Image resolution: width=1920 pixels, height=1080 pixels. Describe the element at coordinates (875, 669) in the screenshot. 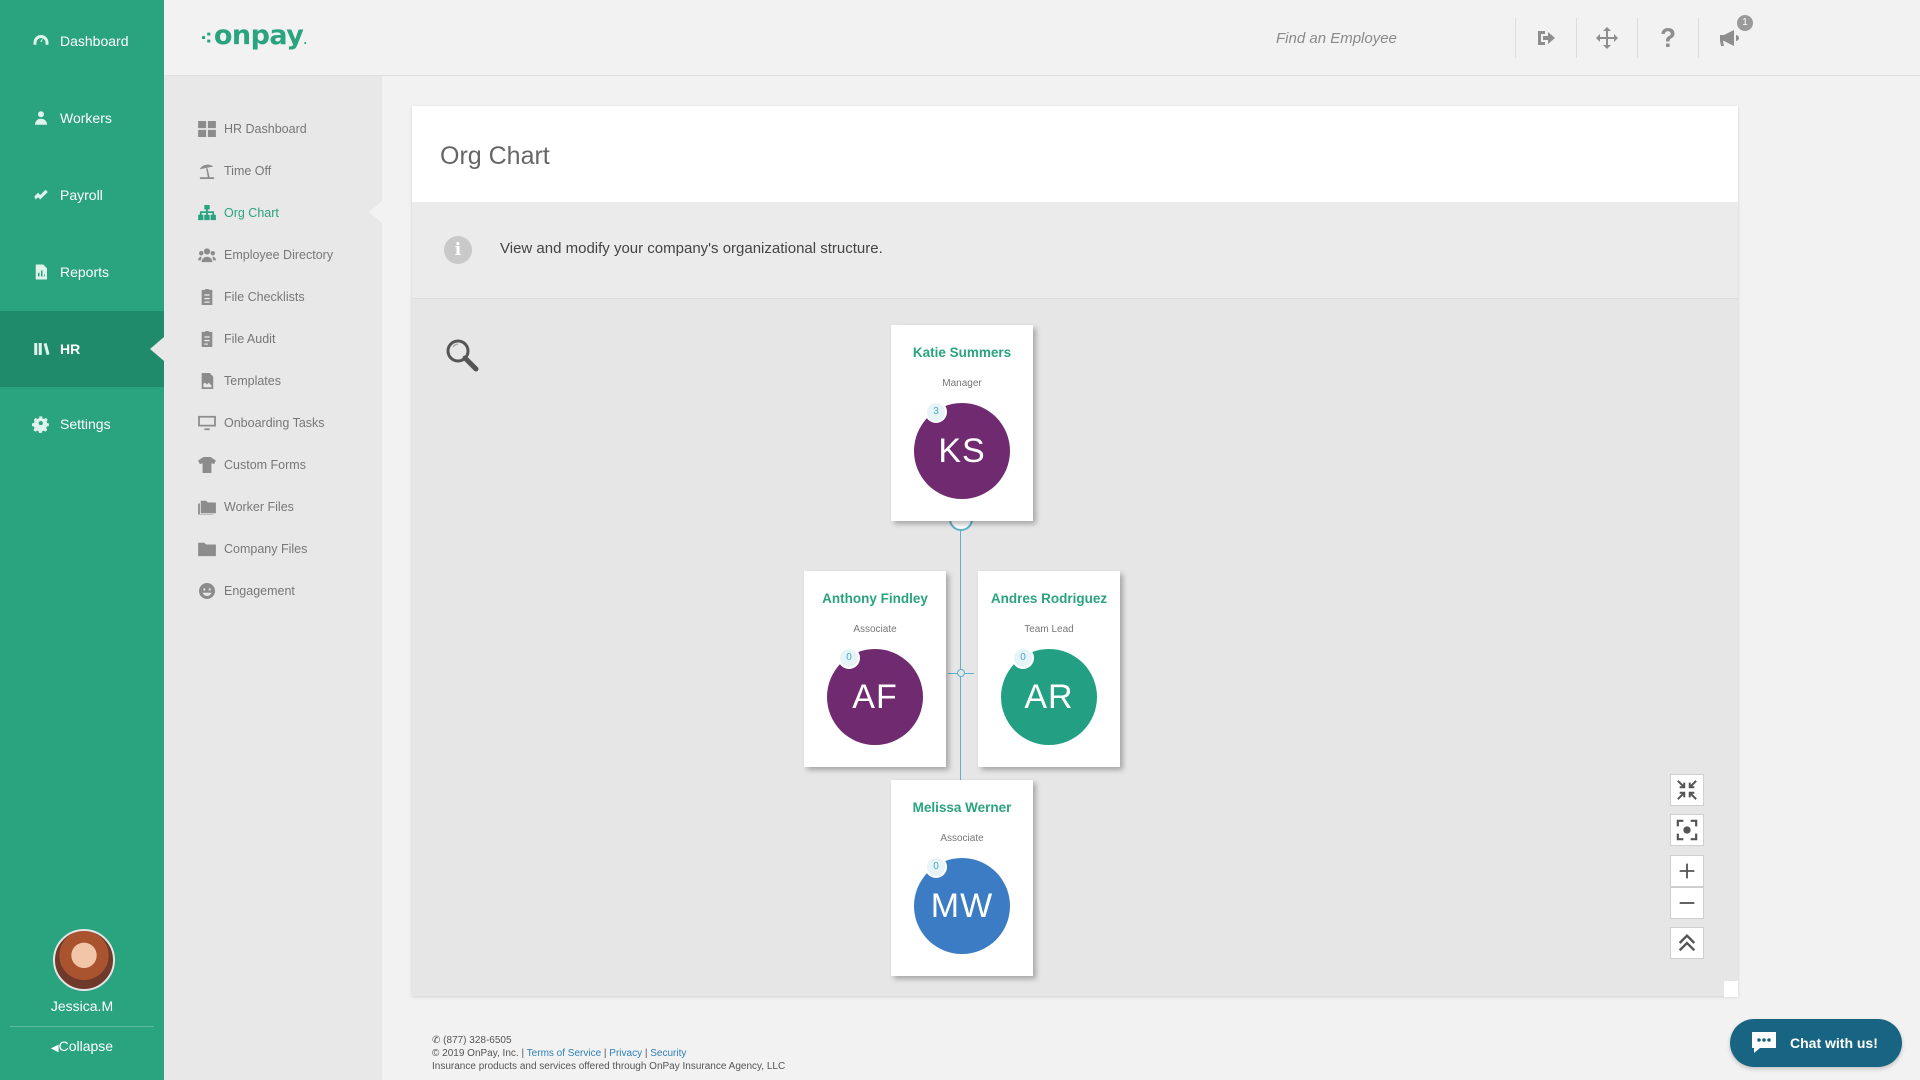

I see `employee-card: Anthony Findley Associate AF 0` at that location.